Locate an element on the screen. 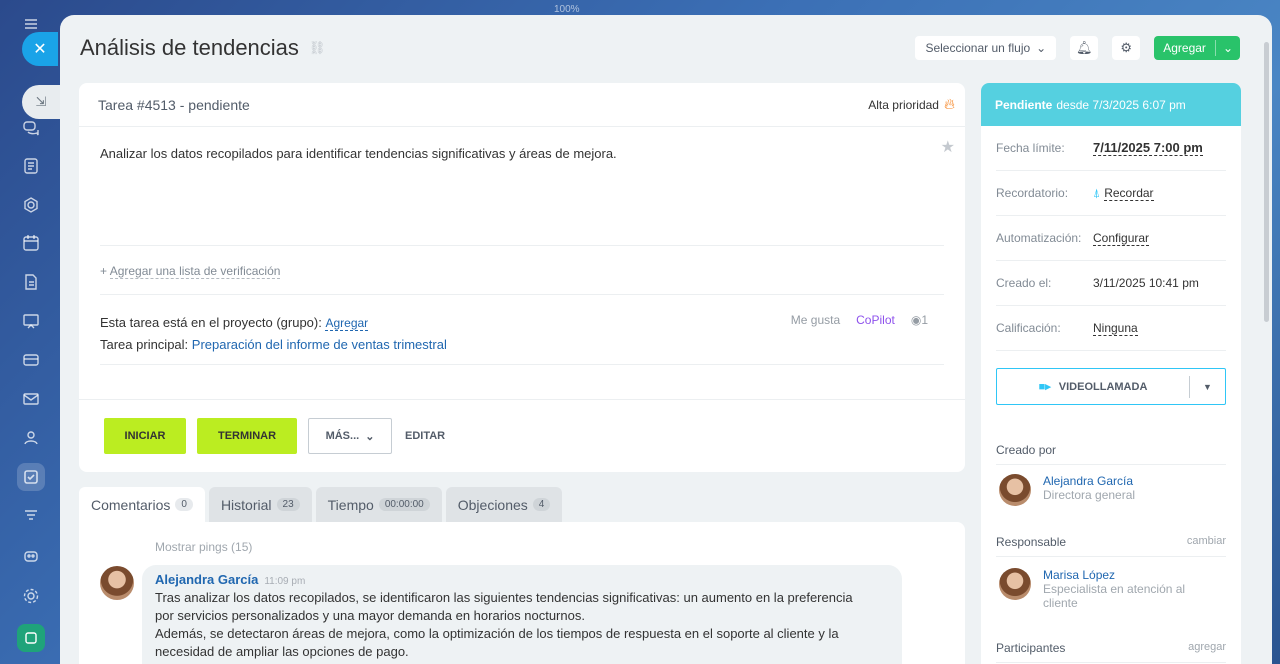 The width and height of the screenshot is (1280, 664). automation-link: Configurar is located at coordinates (1121, 238).